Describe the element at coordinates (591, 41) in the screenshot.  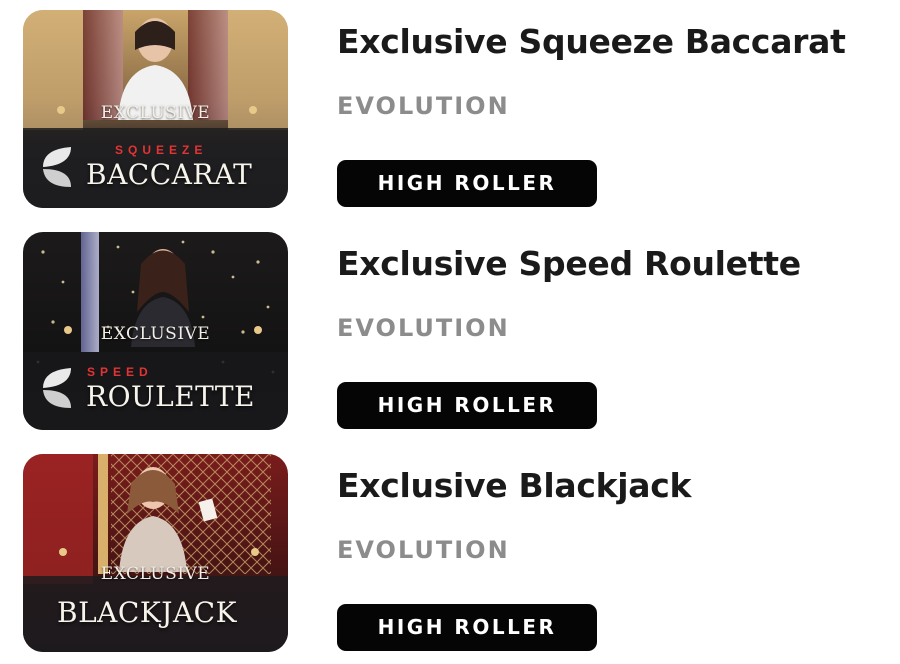
I see `game-title: Exclusive Squeeze Baccarat` at that location.